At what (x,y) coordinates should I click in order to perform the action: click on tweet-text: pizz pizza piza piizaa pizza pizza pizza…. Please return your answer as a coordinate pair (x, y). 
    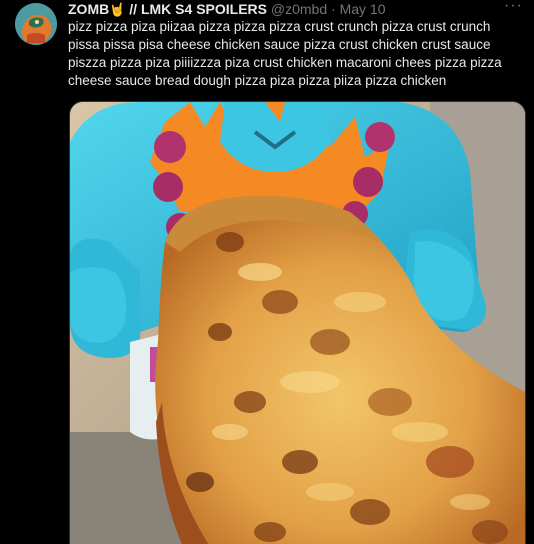
    Looking at the image, I should click on (285, 53).